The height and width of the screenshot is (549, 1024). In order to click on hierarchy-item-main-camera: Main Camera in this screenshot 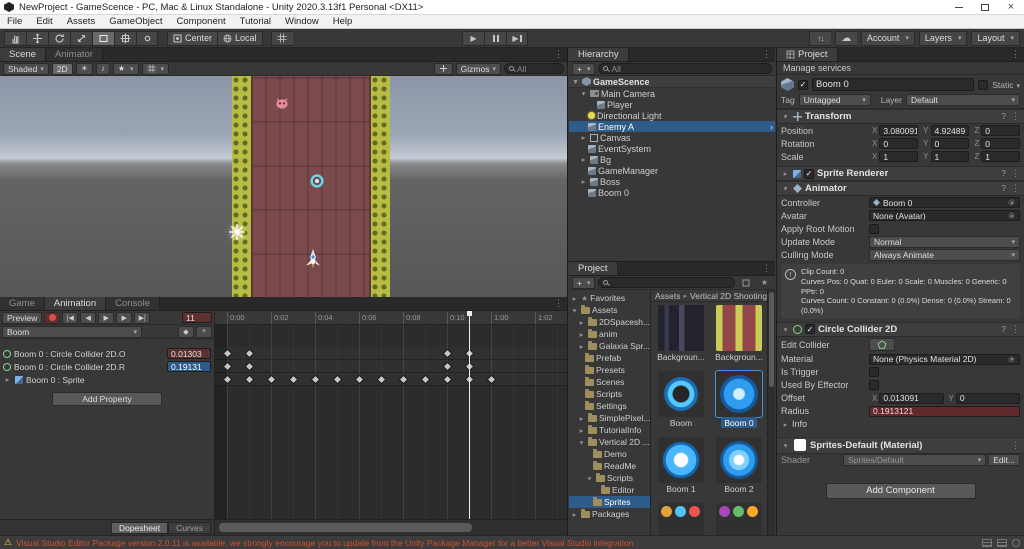, I will do `click(672, 93)`.